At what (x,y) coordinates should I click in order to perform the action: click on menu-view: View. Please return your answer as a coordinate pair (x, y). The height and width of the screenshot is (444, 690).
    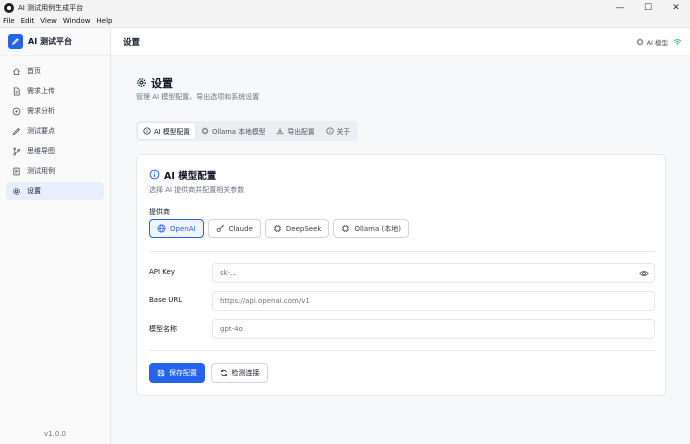
    Looking at the image, I should click on (48, 21).